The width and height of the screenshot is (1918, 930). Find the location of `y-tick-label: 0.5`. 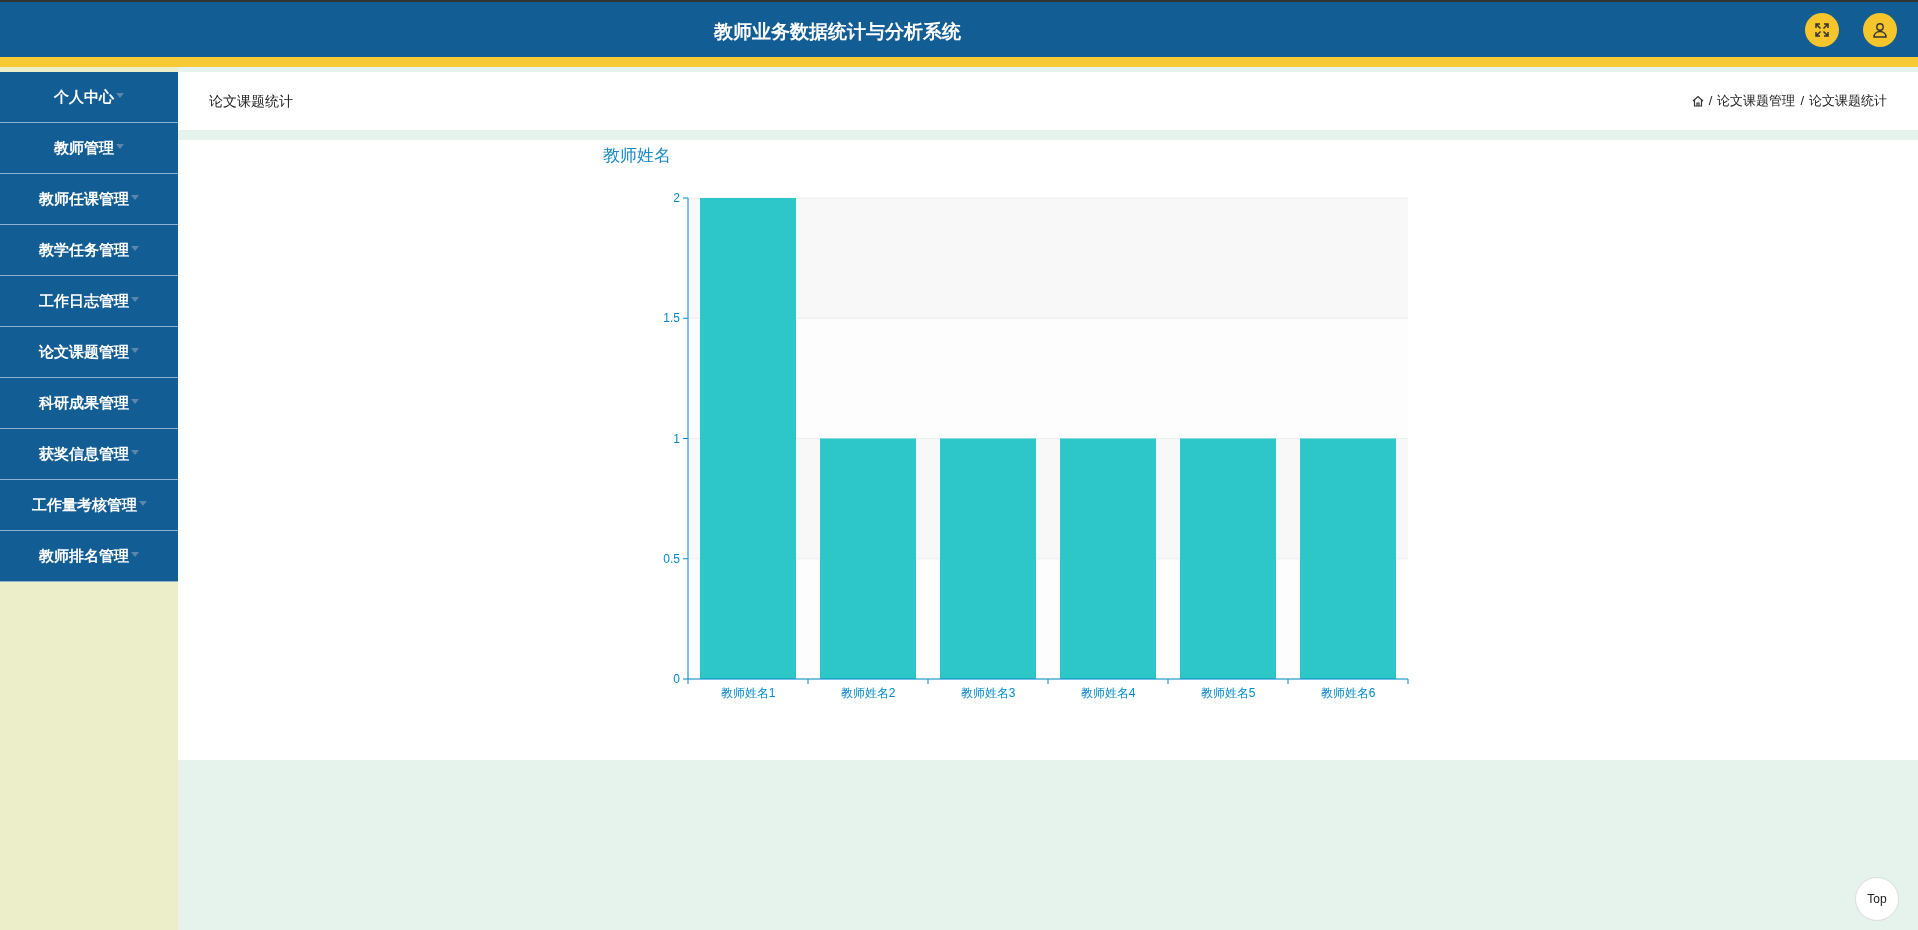

y-tick-label: 0.5 is located at coordinates (671, 558).